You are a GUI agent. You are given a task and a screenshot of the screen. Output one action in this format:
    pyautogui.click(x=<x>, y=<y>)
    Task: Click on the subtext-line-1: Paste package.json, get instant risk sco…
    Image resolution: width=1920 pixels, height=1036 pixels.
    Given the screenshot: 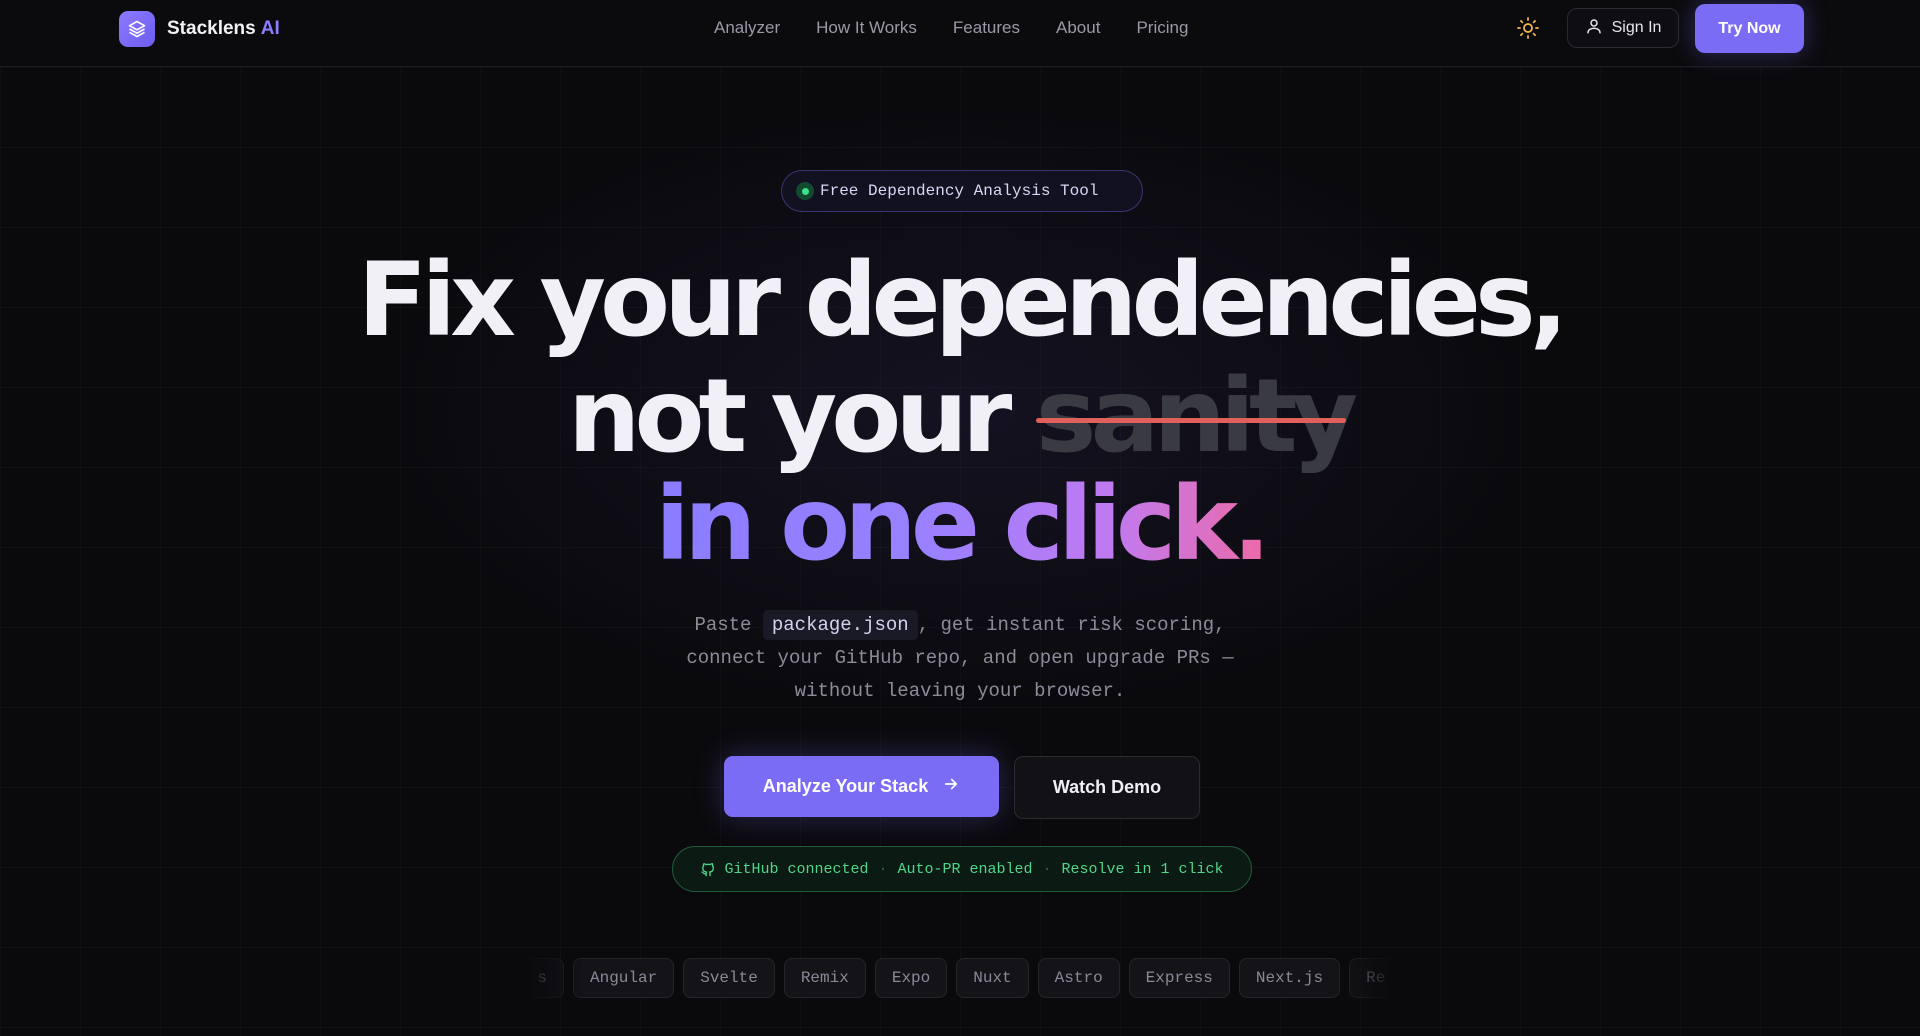 What is the action you would take?
    pyautogui.click(x=960, y=625)
    